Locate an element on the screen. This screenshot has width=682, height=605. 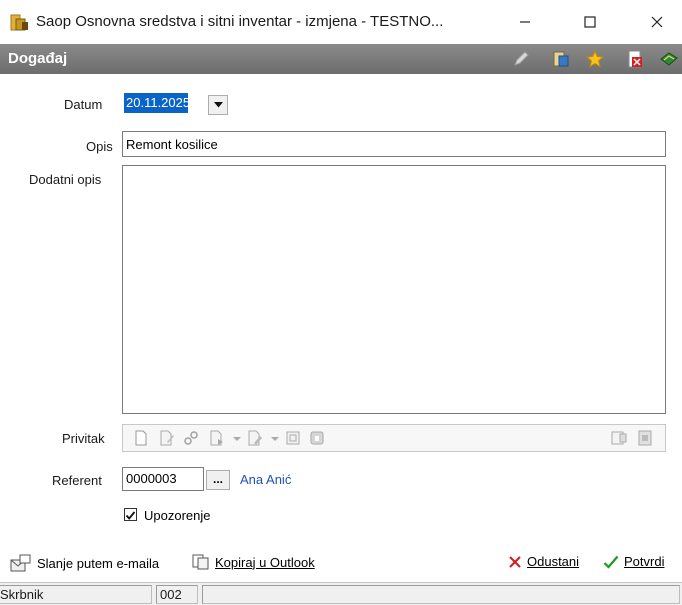
cancel-x-icon is located at coordinates (515, 561).